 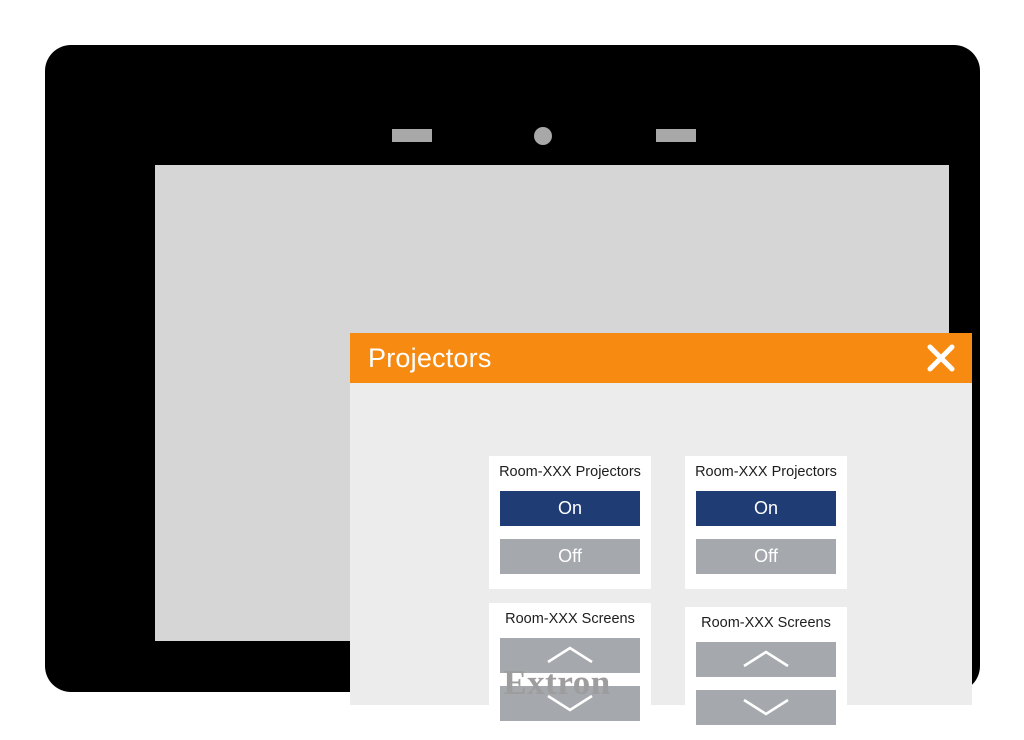 I want to click on card-projectors-right: Room-XXX Projectors On Off, so click(x=766, y=522).